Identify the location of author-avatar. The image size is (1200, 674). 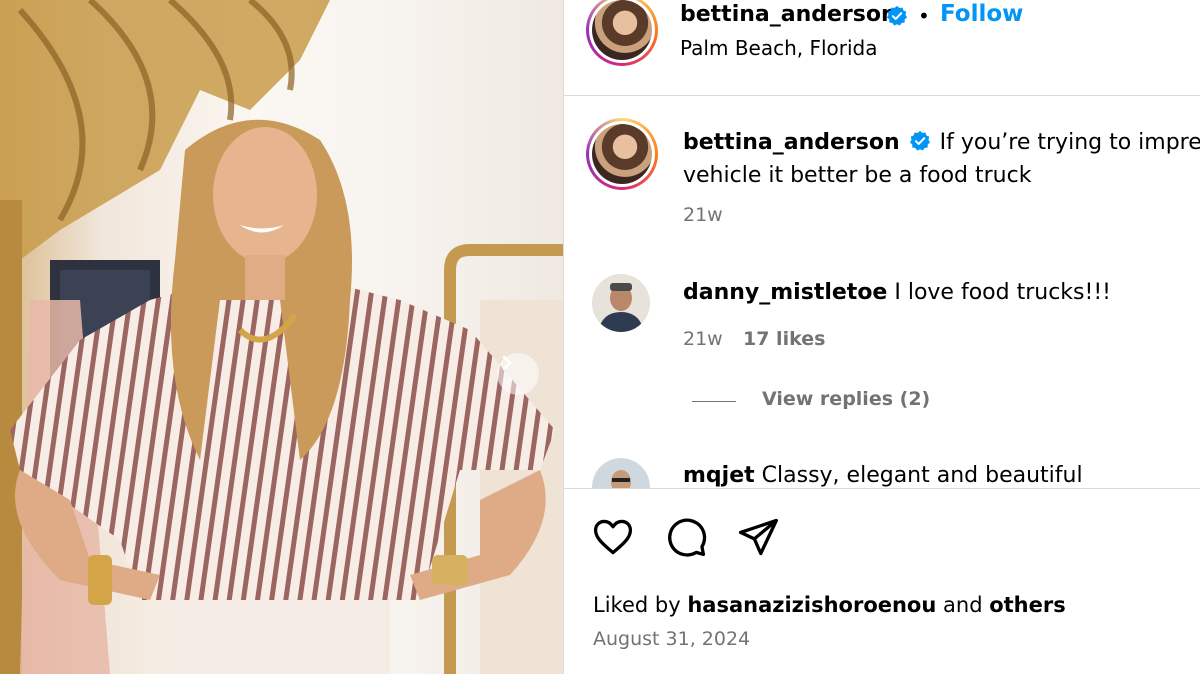
(622, 33).